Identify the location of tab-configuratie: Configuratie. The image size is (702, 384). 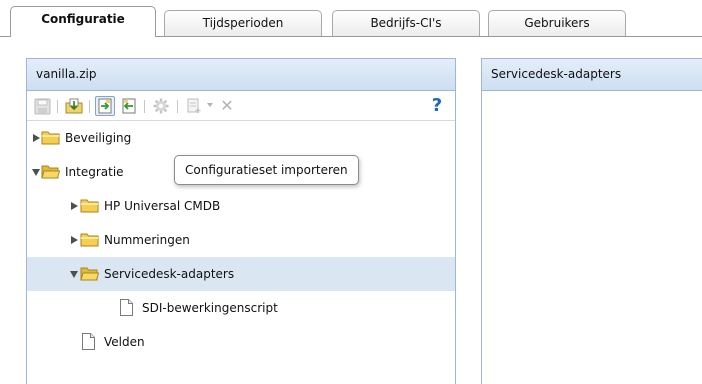
(83, 21).